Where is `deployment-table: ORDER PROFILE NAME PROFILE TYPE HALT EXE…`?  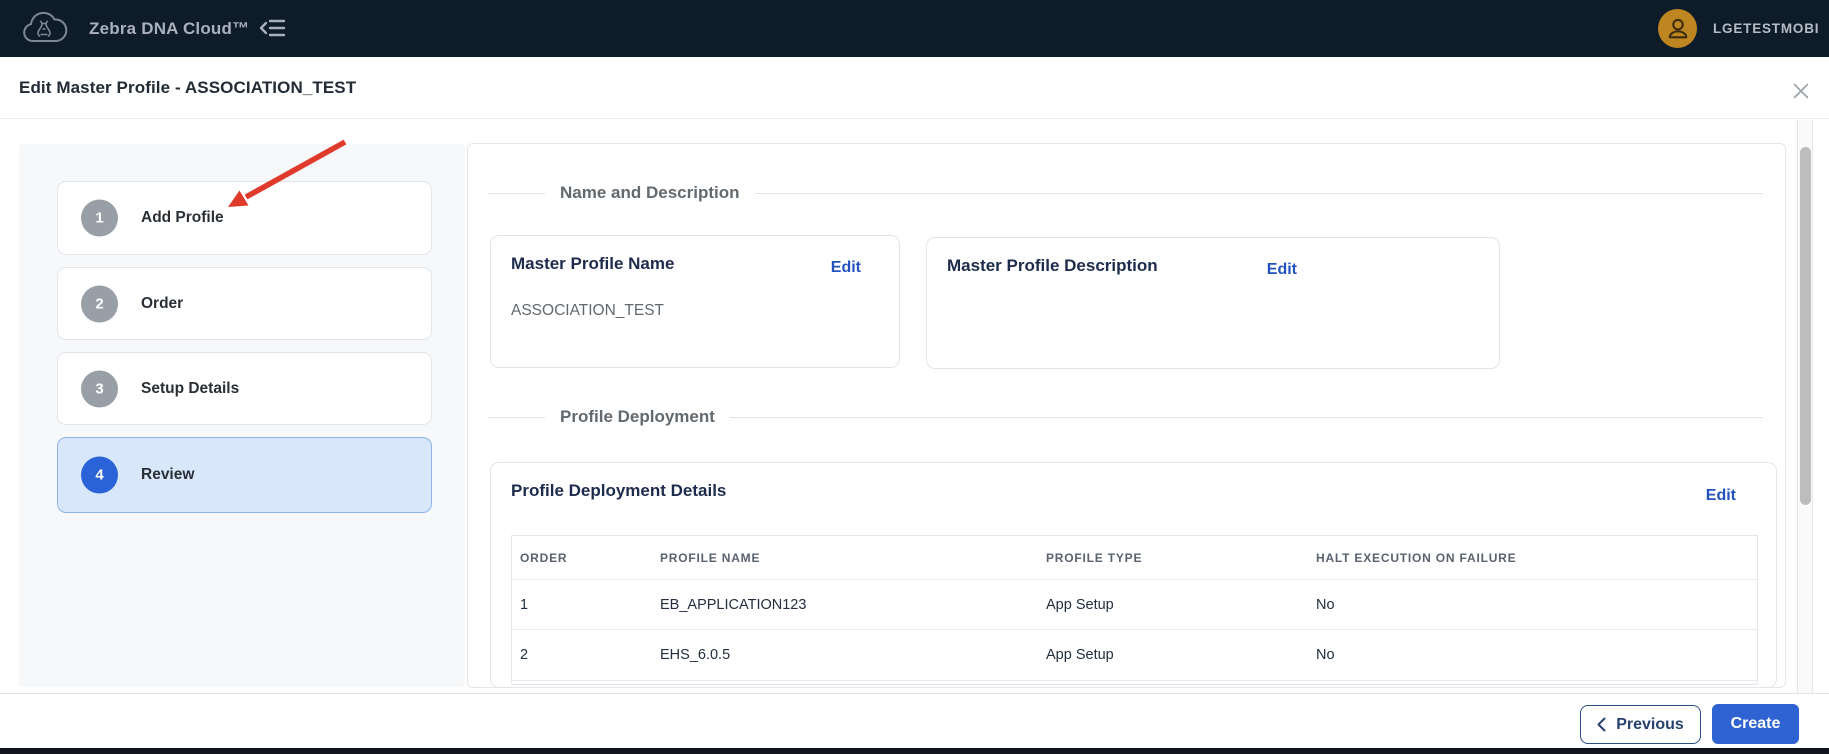 deployment-table: ORDER PROFILE NAME PROFILE TYPE HALT EXE… is located at coordinates (1134, 610).